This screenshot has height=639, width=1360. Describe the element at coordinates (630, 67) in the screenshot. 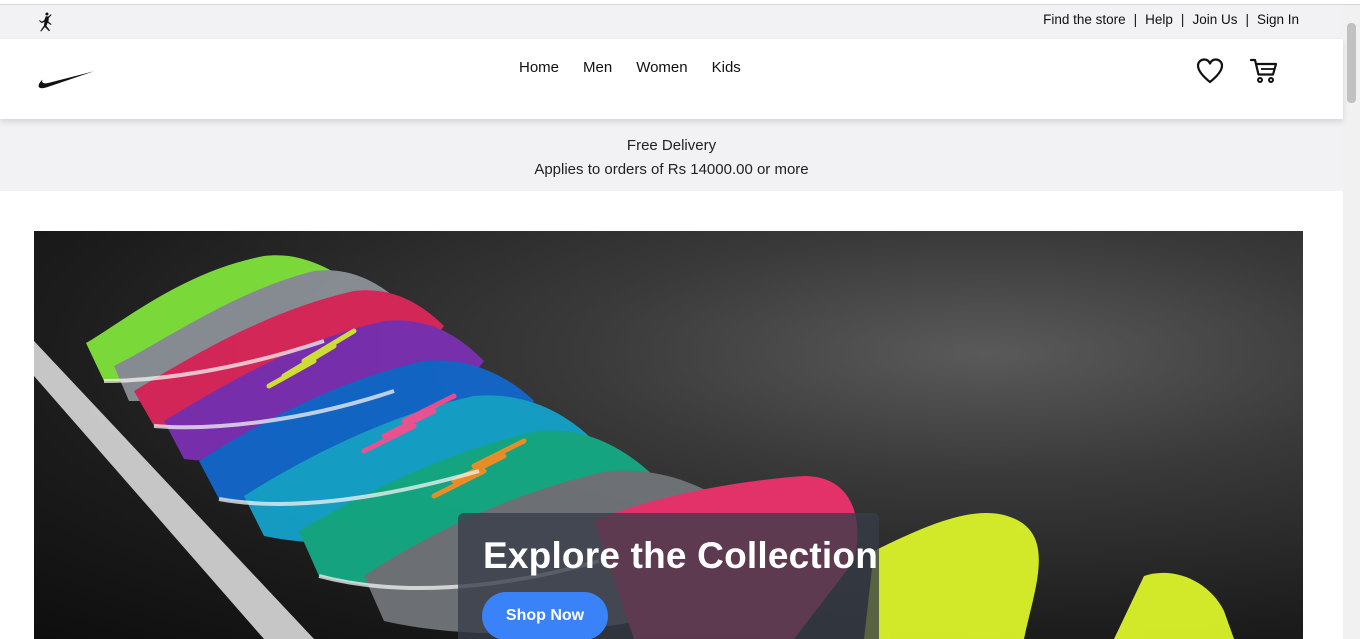

I see `primary-nav: Home Men Women Kids` at that location.